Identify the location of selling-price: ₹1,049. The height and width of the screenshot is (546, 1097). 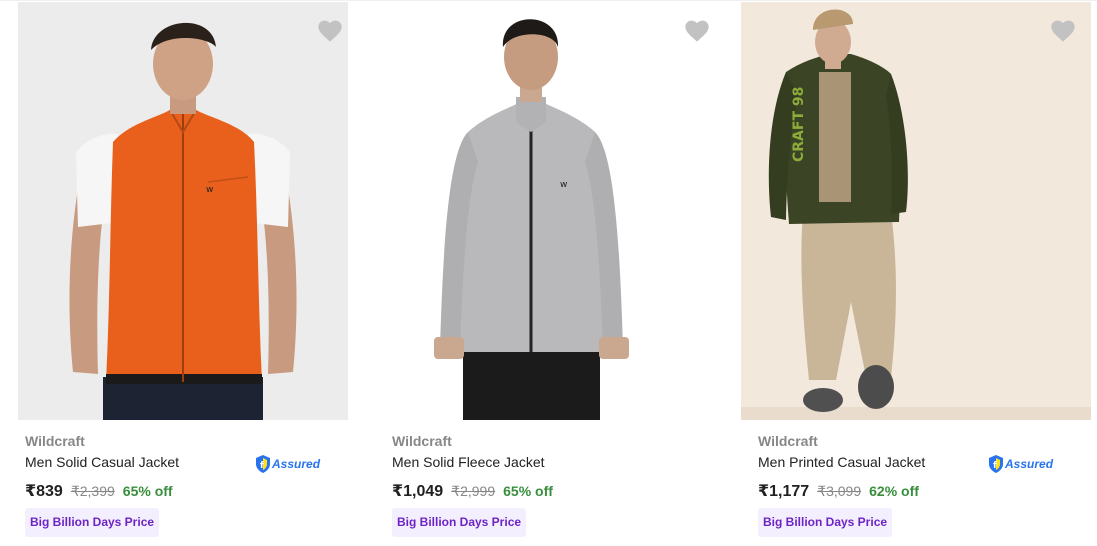
(418, 491).